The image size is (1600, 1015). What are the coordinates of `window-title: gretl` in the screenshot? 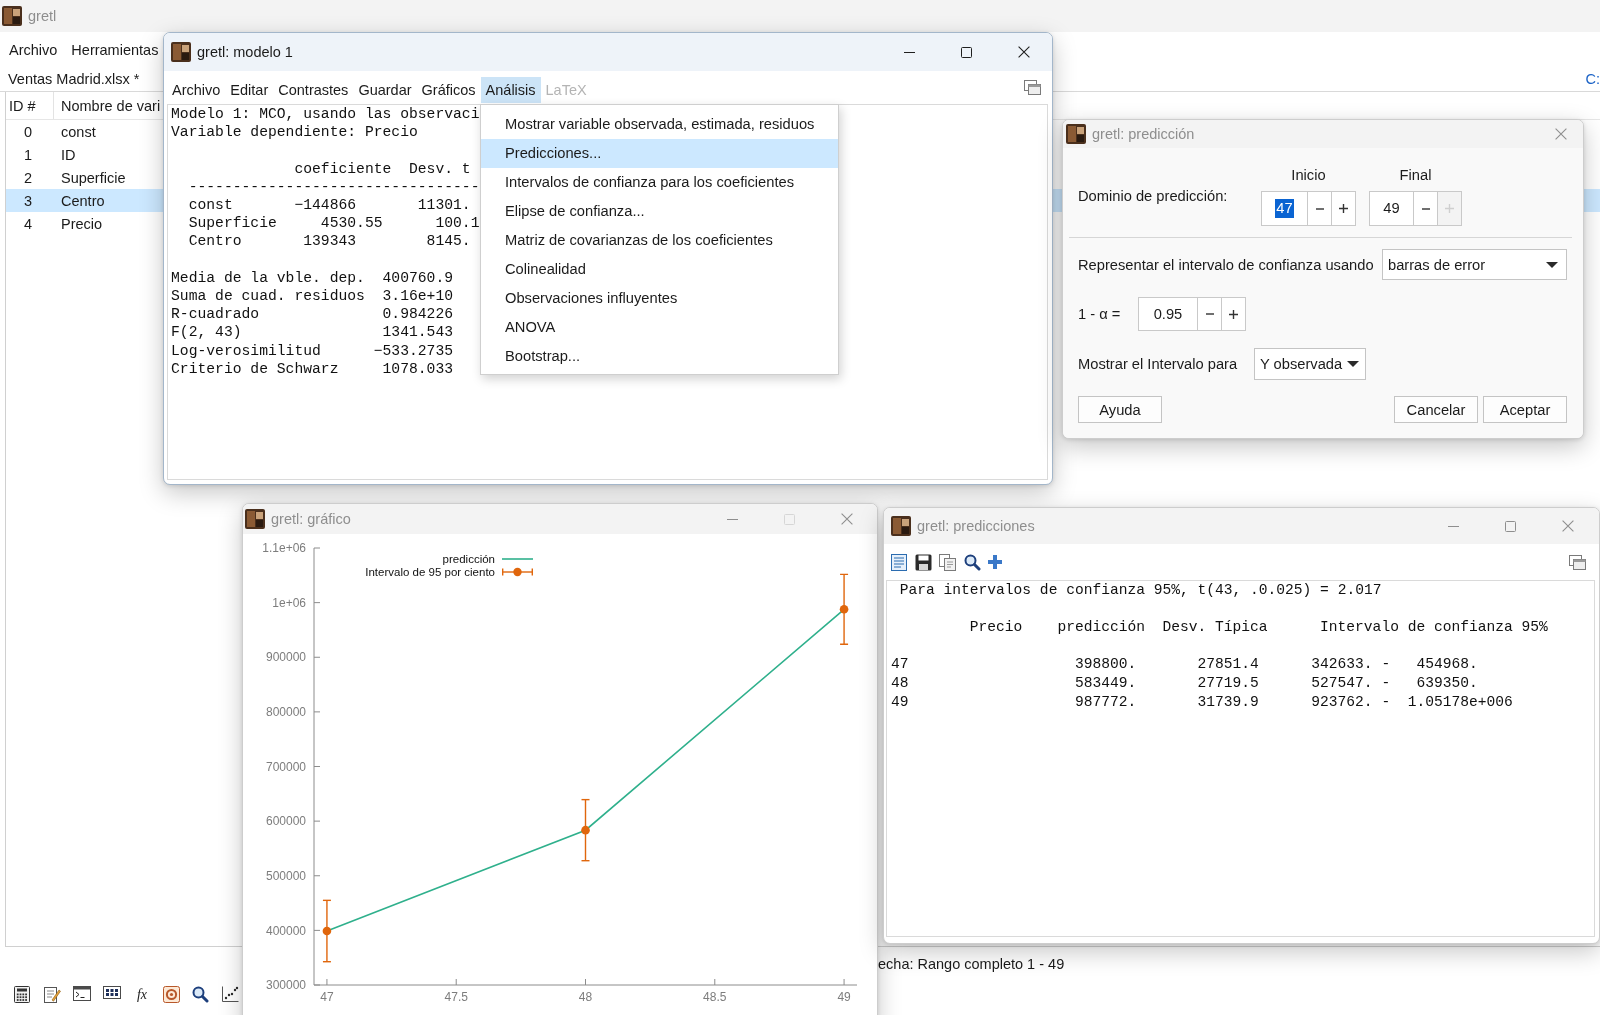 It's located at (42, 16).